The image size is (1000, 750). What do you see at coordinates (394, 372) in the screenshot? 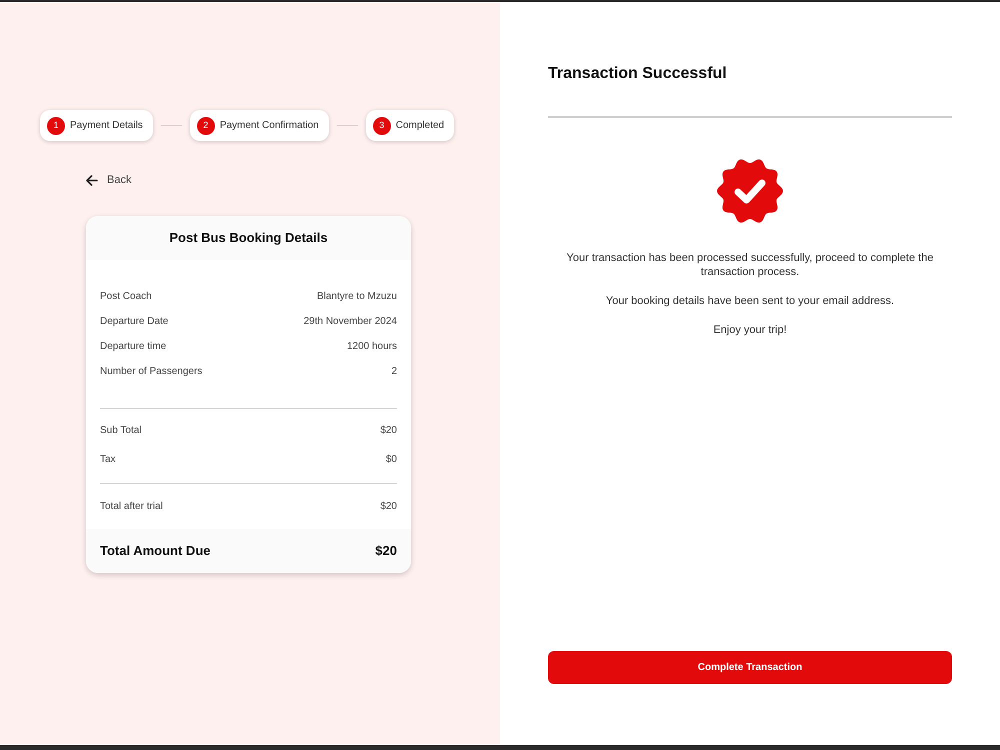
I see `detail-value: 2` at bounding box center [394, 372].